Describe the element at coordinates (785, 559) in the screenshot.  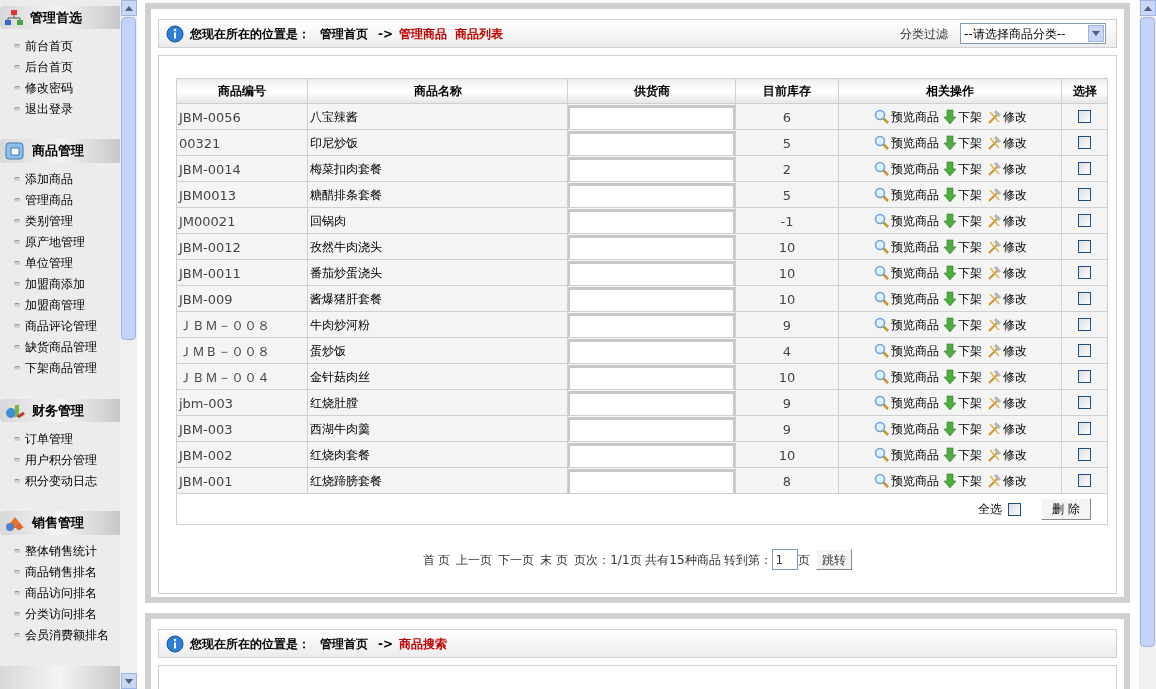
I see `page-input: 1` at that location.